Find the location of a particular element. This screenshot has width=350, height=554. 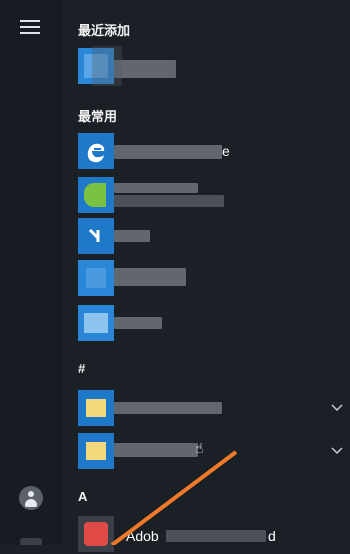

mouse-cursor-icon: ☝ is located at coordinates (199, 448).